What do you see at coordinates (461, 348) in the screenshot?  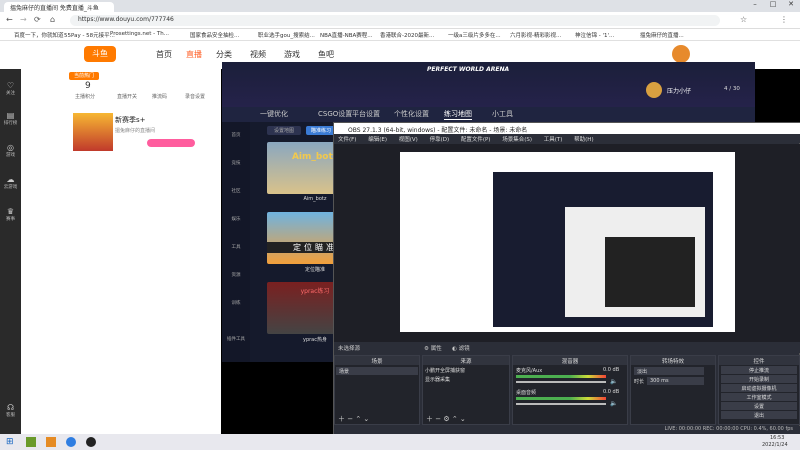 I see `filters-button: ◐ 滤镜` at bounding box center [461, 348].